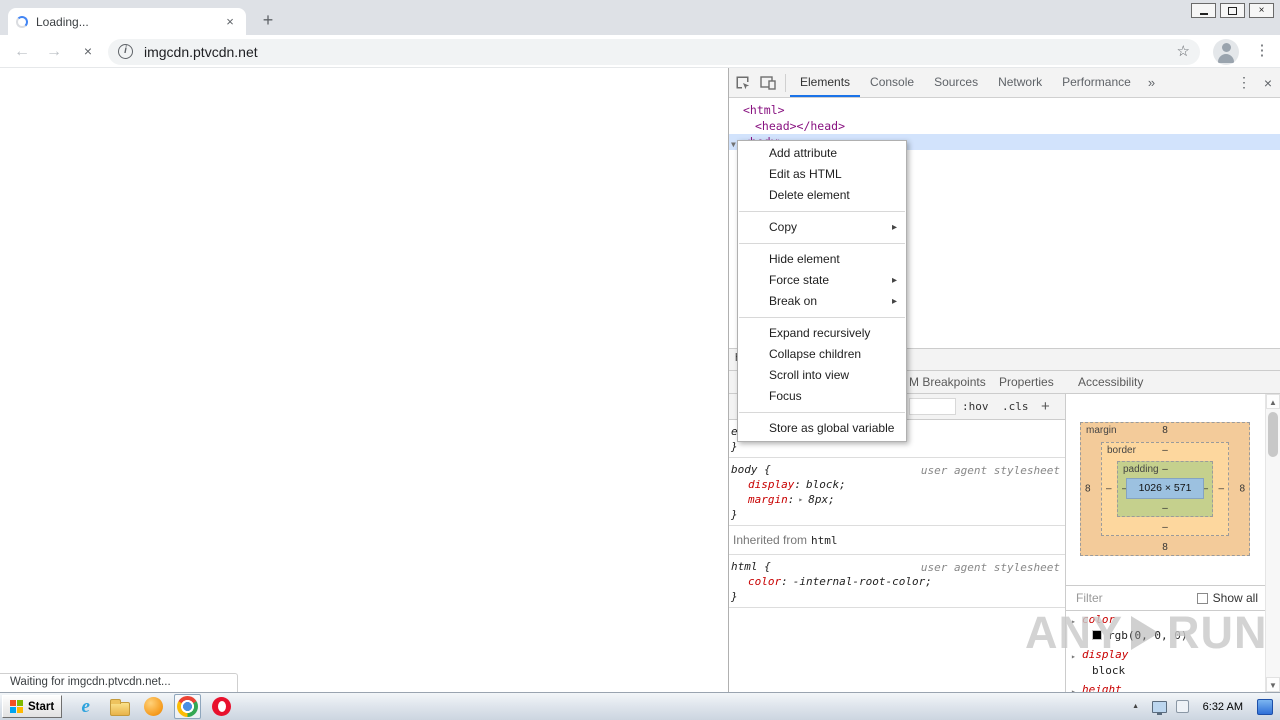 This screenshot has height=720, width=1280. I want to click on box-model-padding: padding – – – – 1026 × 571, so click(1165, 489).